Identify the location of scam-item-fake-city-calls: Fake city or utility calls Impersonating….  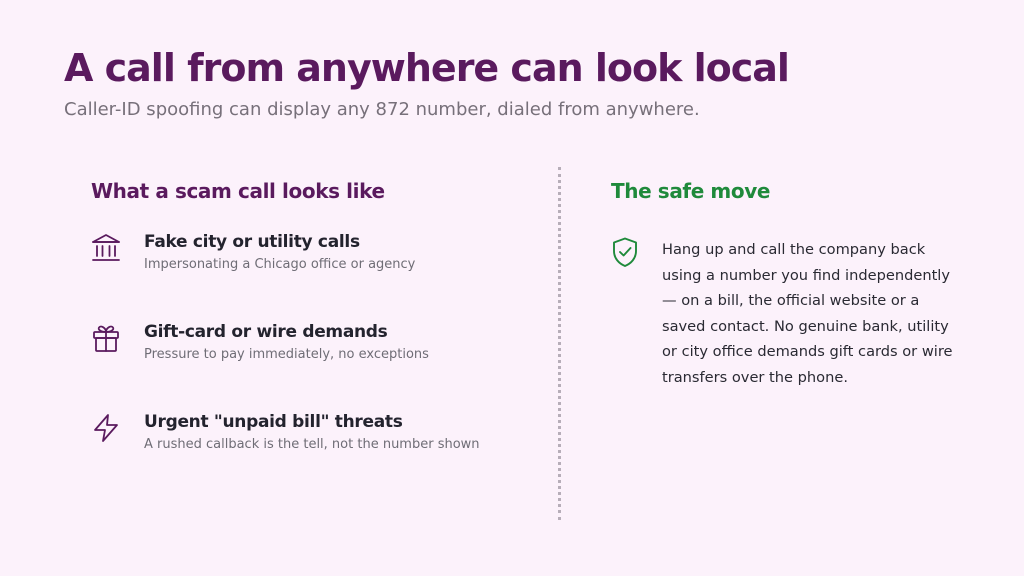
(310, 262).